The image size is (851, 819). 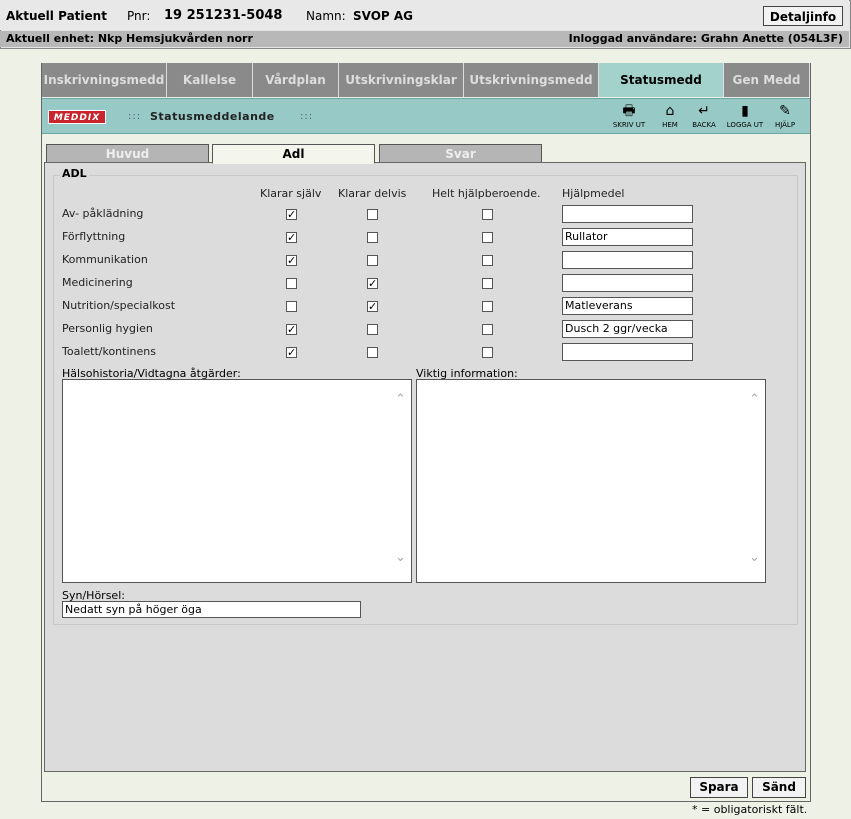 I want to click on aid-field: Rullator, so click(x=627, y=237).